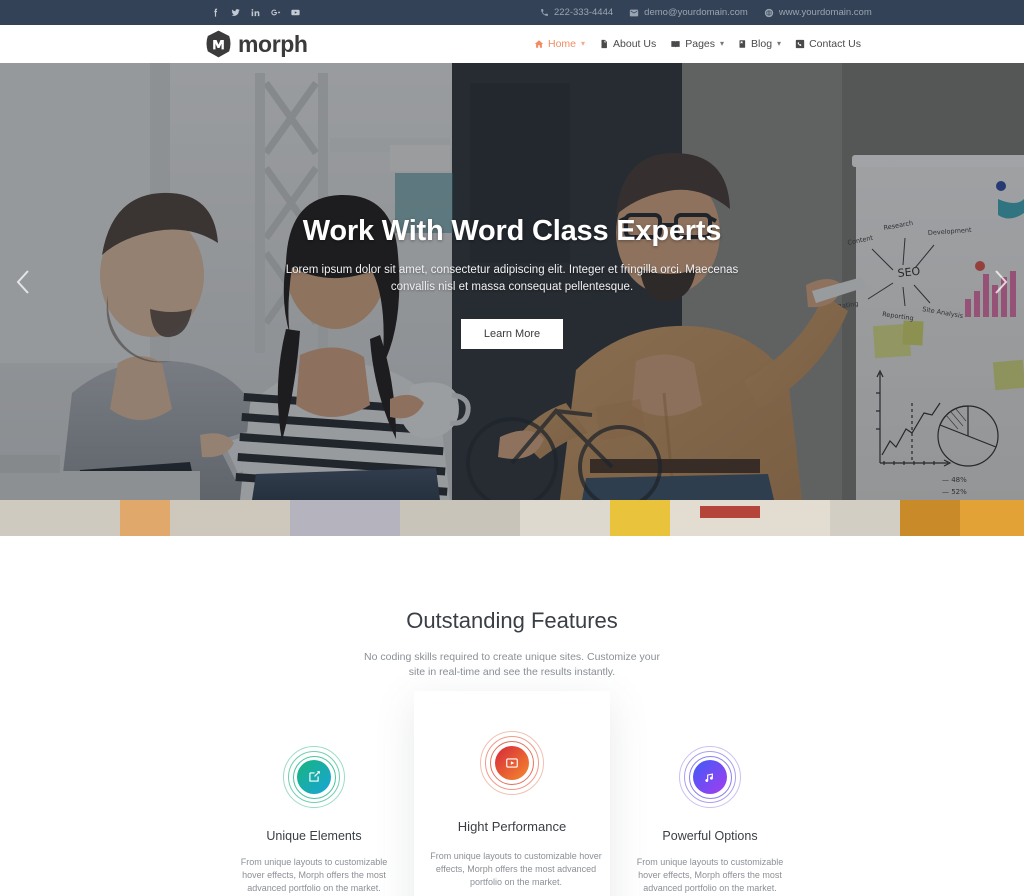 This screenshot has height=896, width=1024. I want to click on nav-label-pages: Pages, so click(700, 44).